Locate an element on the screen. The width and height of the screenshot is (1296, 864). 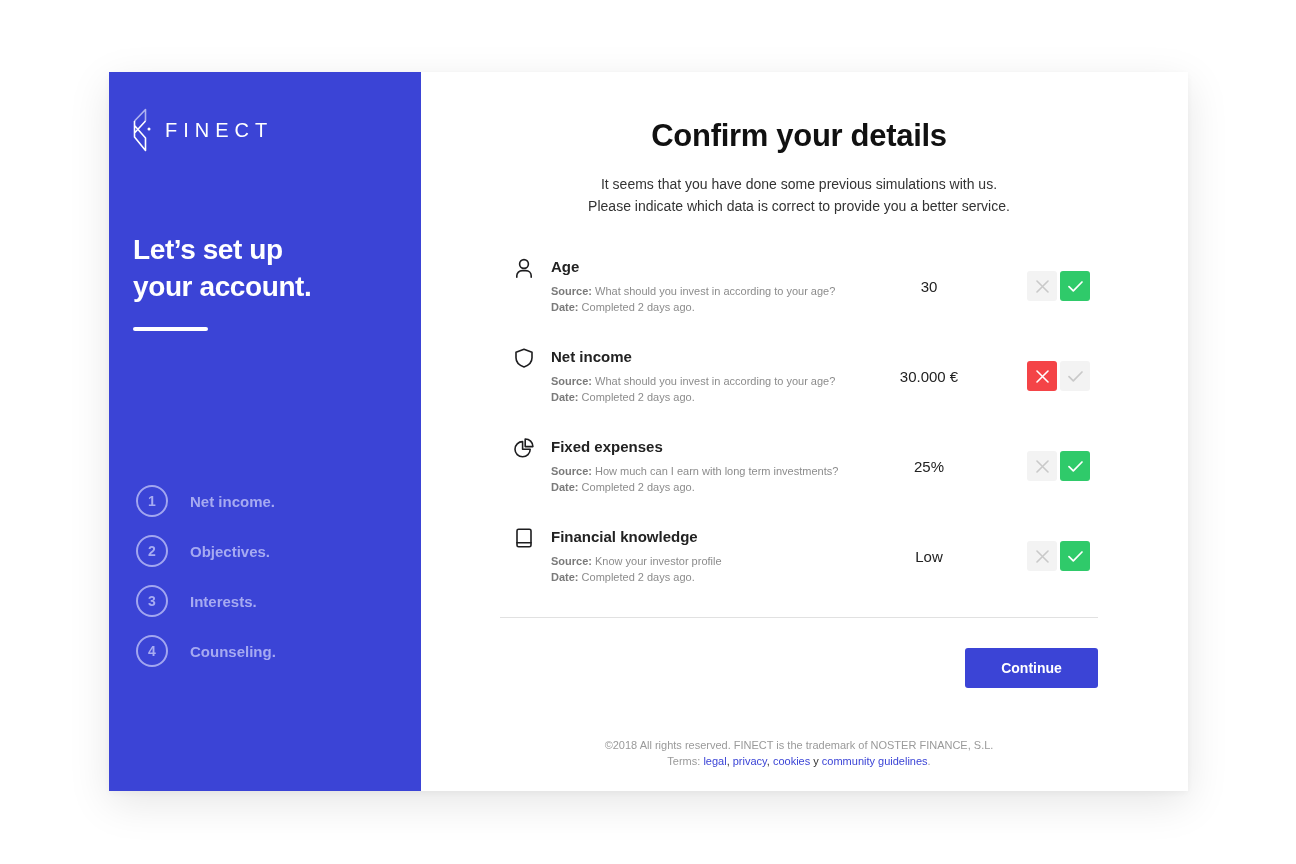
pie-chart-icon is located at coordinates (524, 448).